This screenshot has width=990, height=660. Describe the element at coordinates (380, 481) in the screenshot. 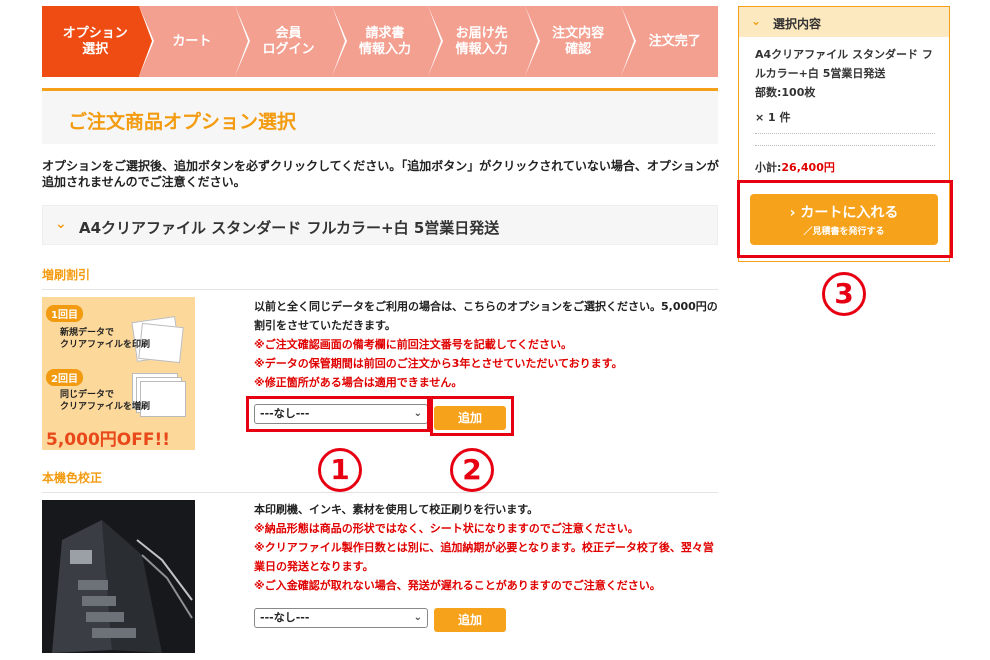

I see `option-title-color-proof: 本機色校正` at that location.